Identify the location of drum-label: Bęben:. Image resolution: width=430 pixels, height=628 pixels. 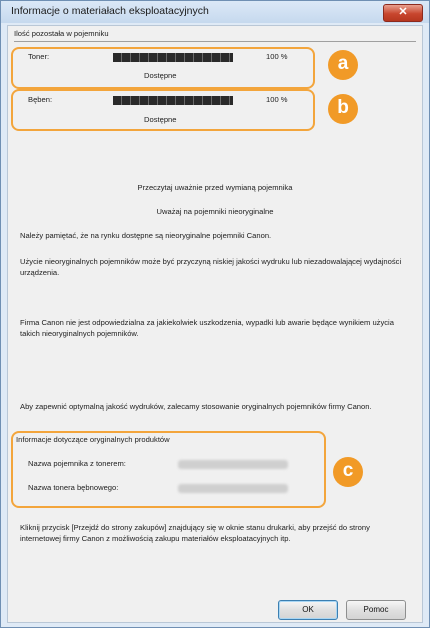
(40, 99).